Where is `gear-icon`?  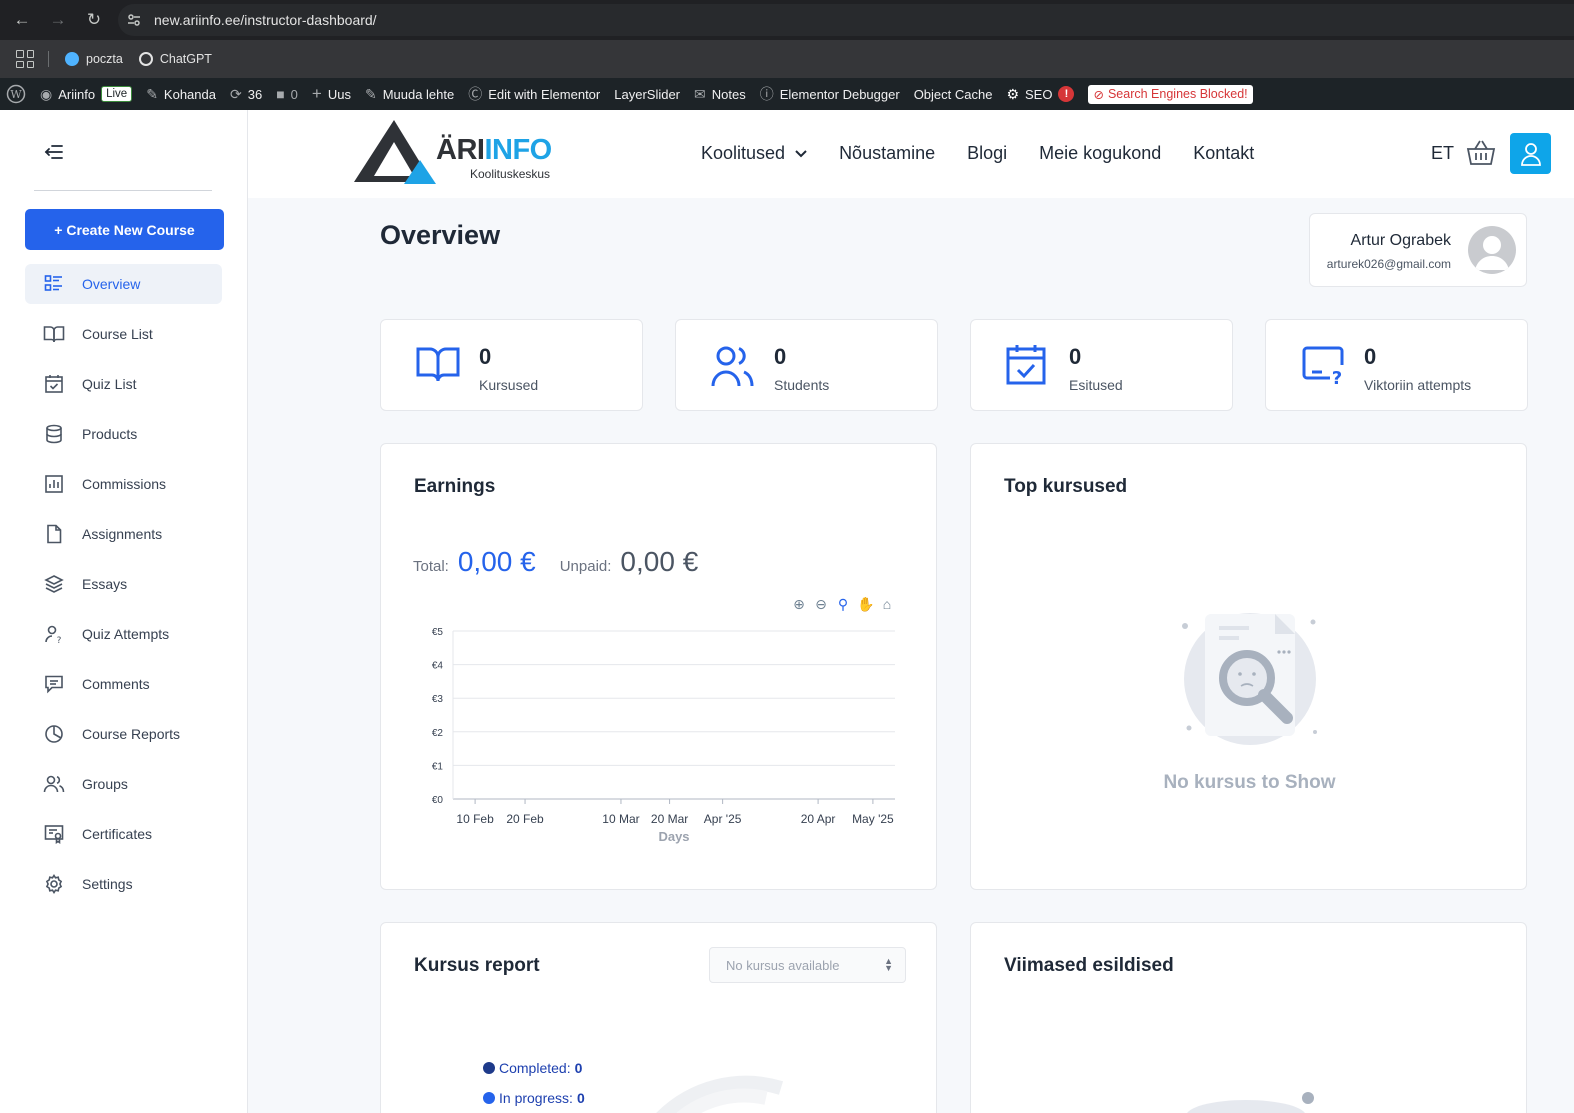
gear-icon is located at coordinates (54, 884).